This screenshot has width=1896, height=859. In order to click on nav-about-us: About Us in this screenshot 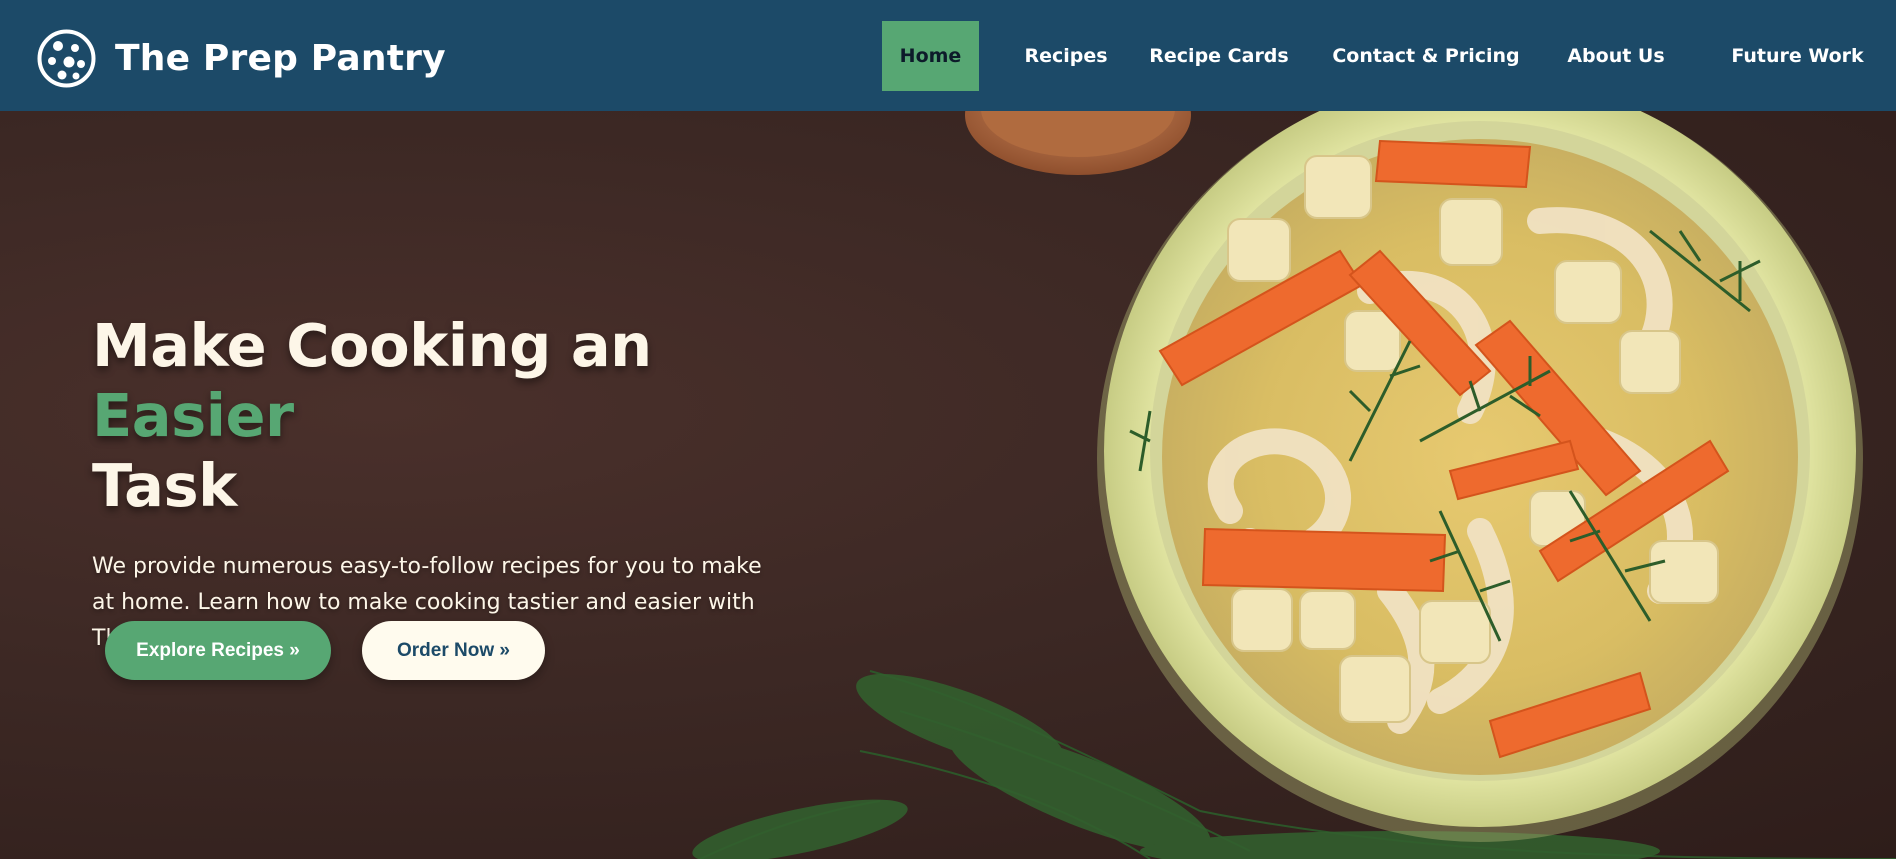, I will do `click(1615, 56)`.